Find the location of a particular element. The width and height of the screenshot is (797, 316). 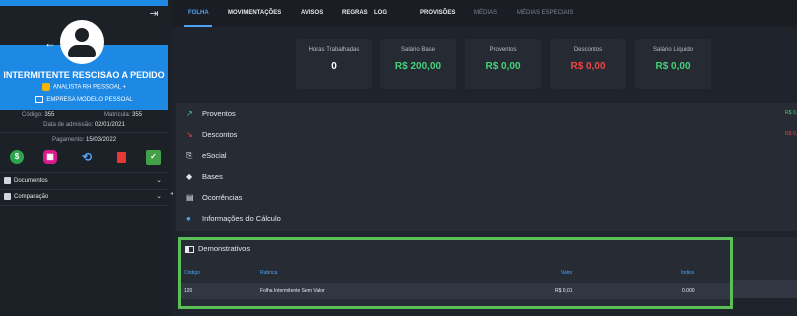

card-proventos: Proventos R$ 0,00 is located at coordinates (503, 64).